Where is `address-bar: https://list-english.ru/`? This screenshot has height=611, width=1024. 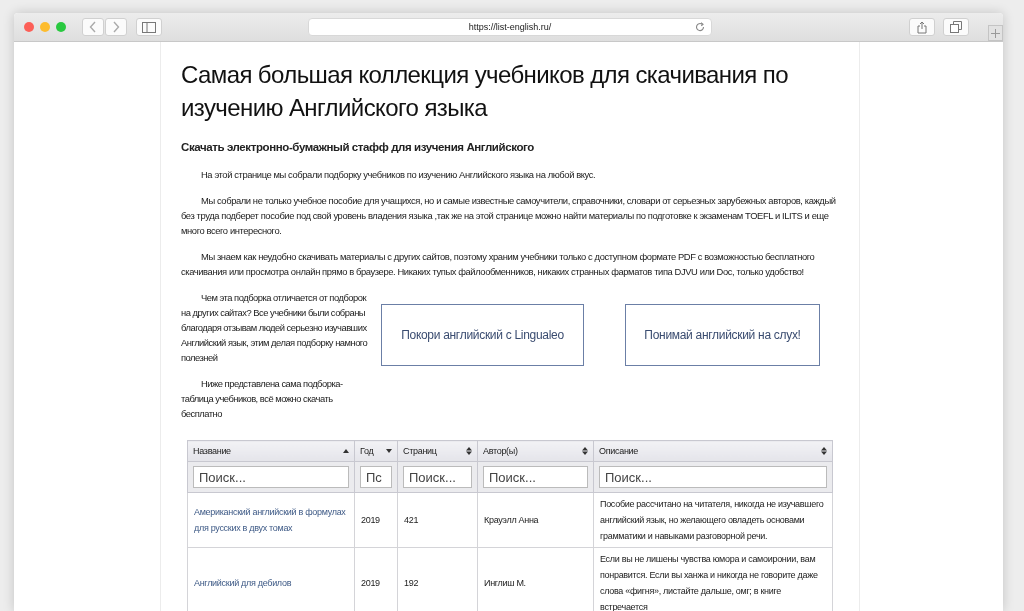 address-bar: https://list-english.ru/ is located at coordinates (510, 27).